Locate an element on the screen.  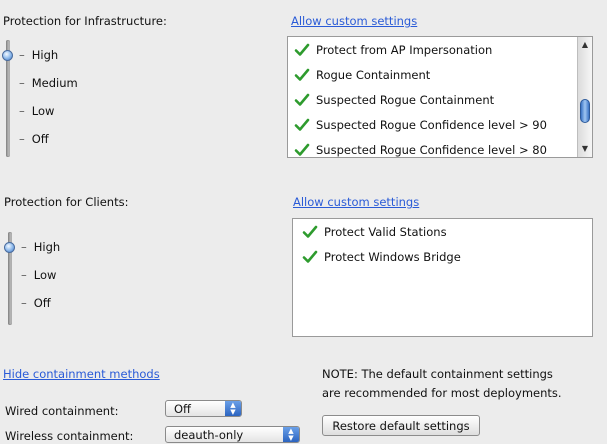
list-item: Rogue Containment is located at coordinates (362, 74).